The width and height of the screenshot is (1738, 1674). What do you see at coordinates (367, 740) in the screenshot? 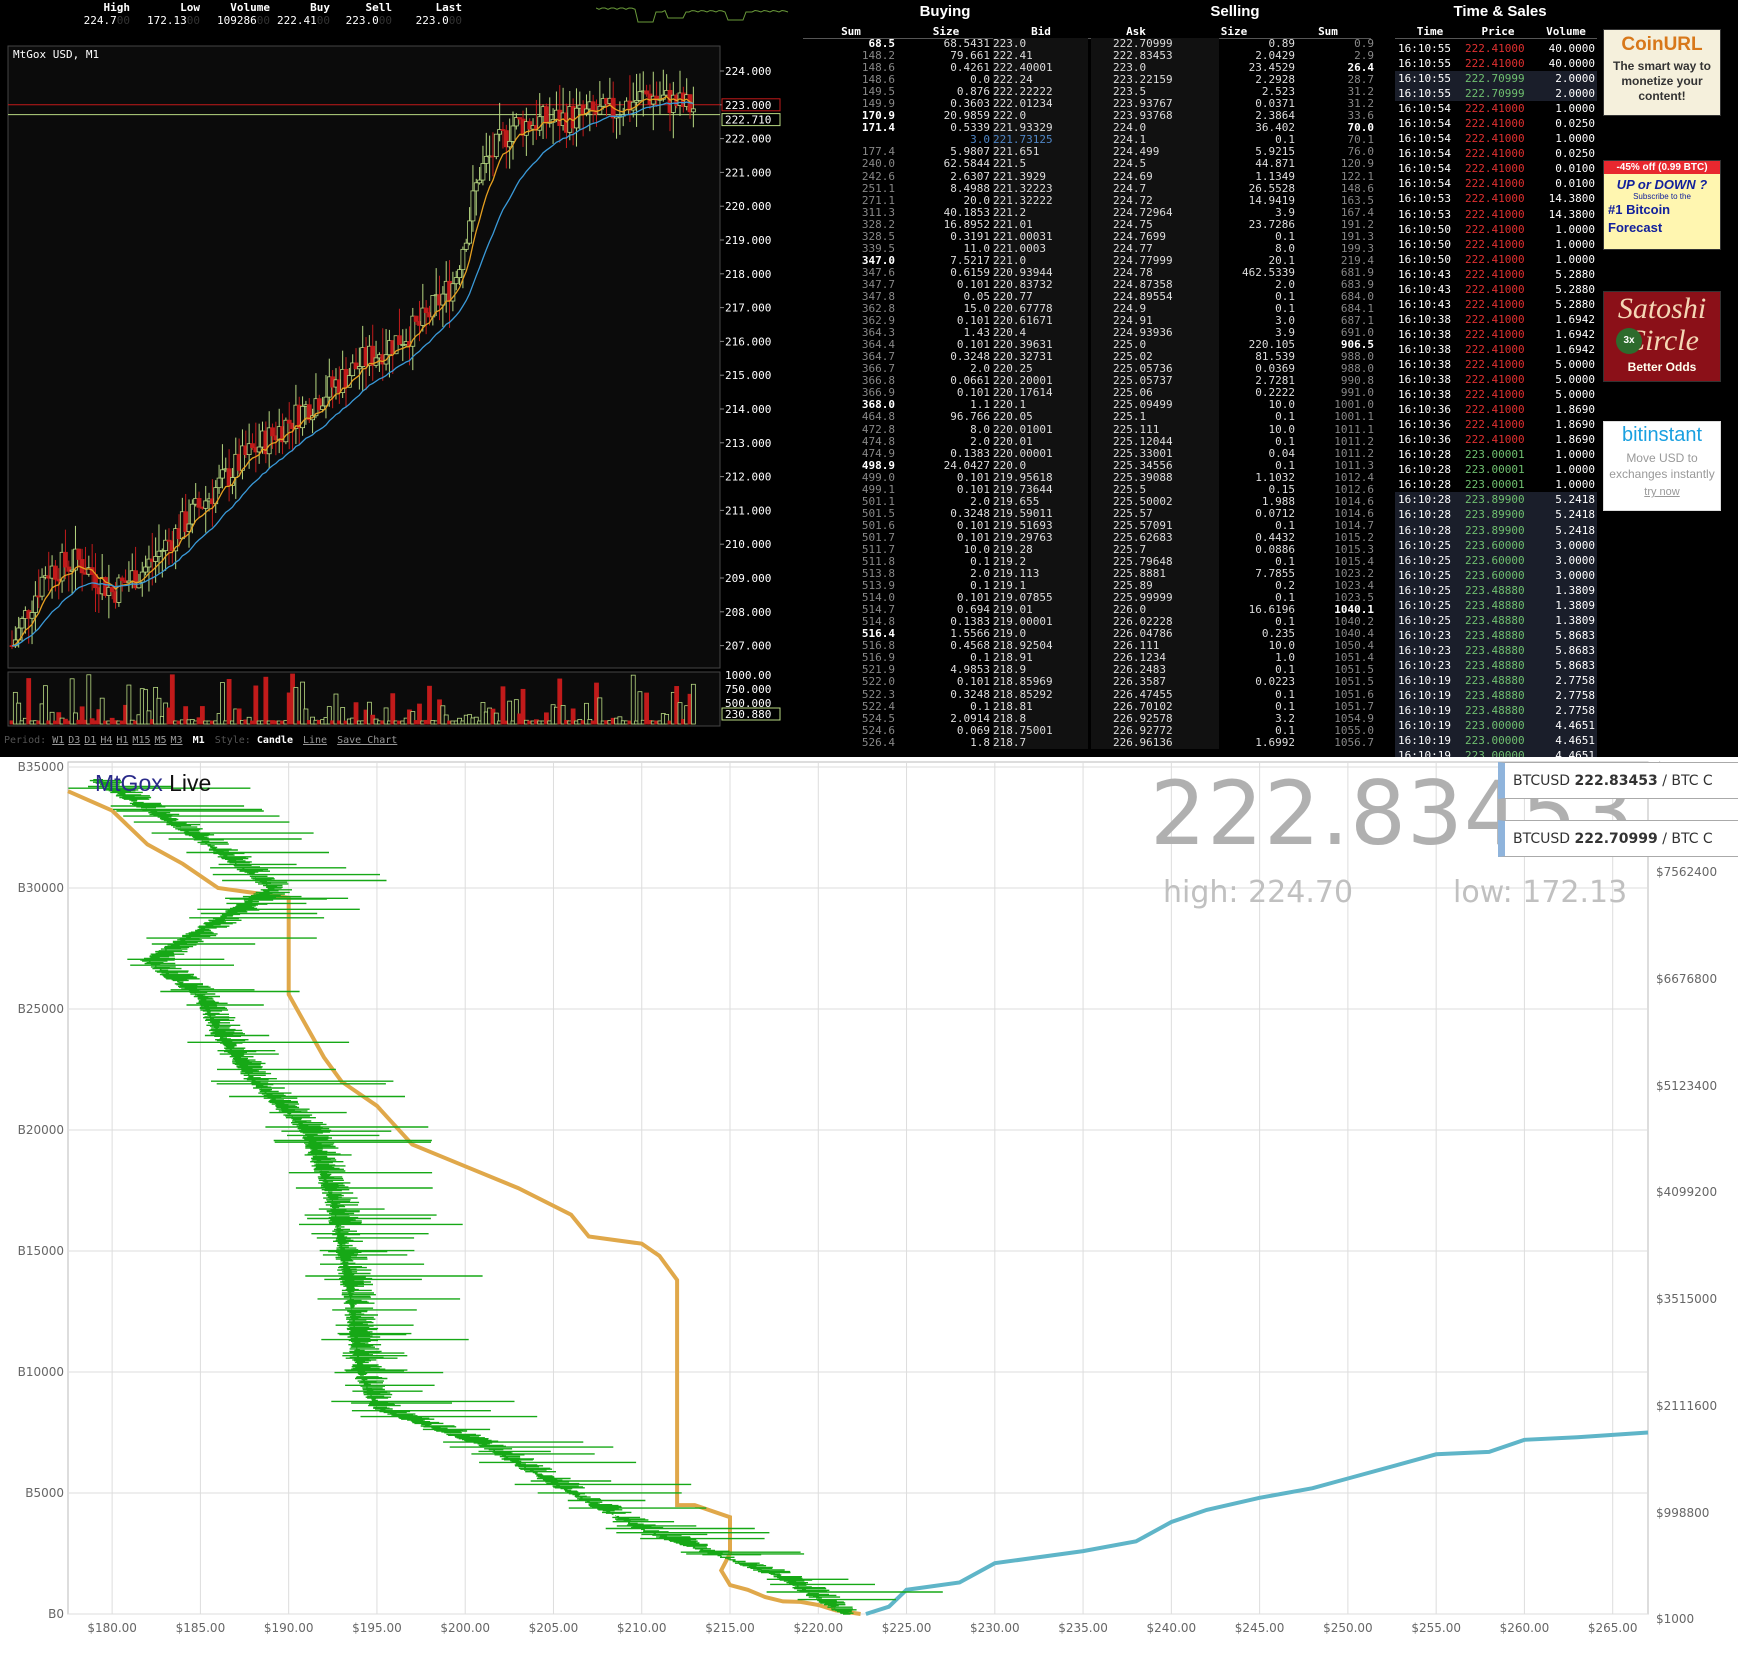
I see `save-chart-link: Save Chart` at bounding box center [367, 740].